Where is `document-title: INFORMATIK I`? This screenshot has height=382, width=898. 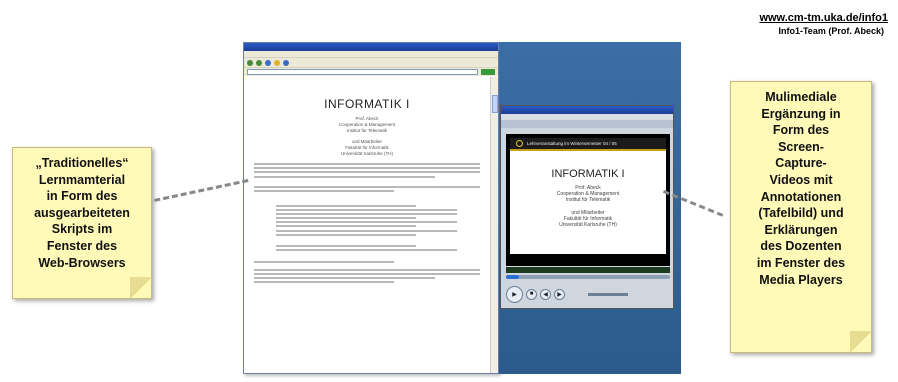 document-title: INFORMATIK I is located at coordinates (367, 104).